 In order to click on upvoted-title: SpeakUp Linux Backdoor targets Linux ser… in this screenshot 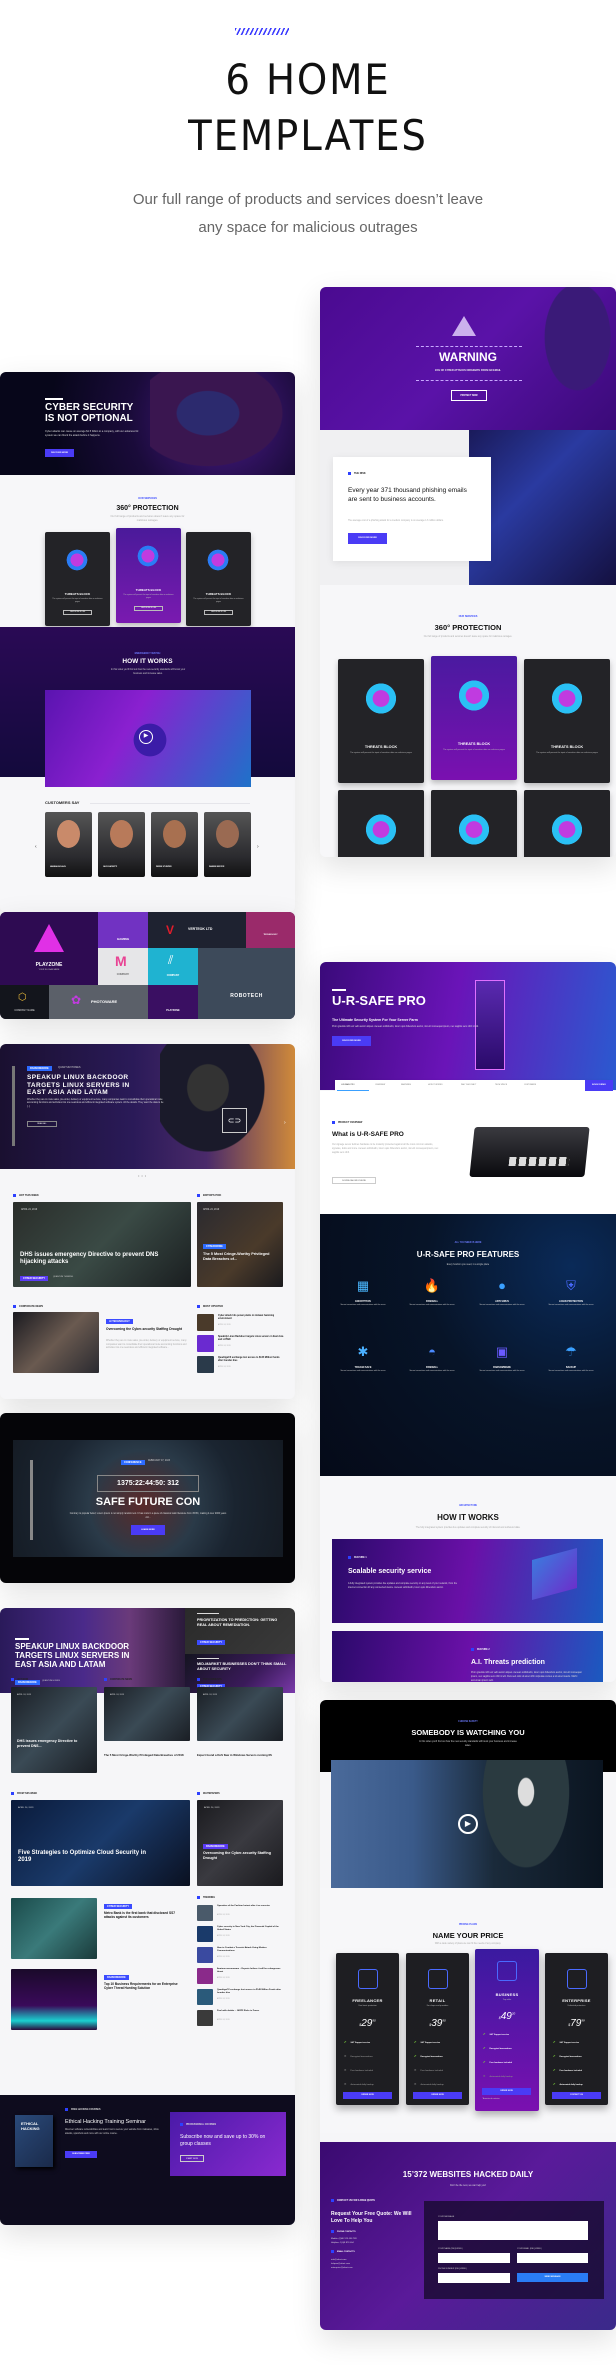, I will do `click(251, 1339)`.